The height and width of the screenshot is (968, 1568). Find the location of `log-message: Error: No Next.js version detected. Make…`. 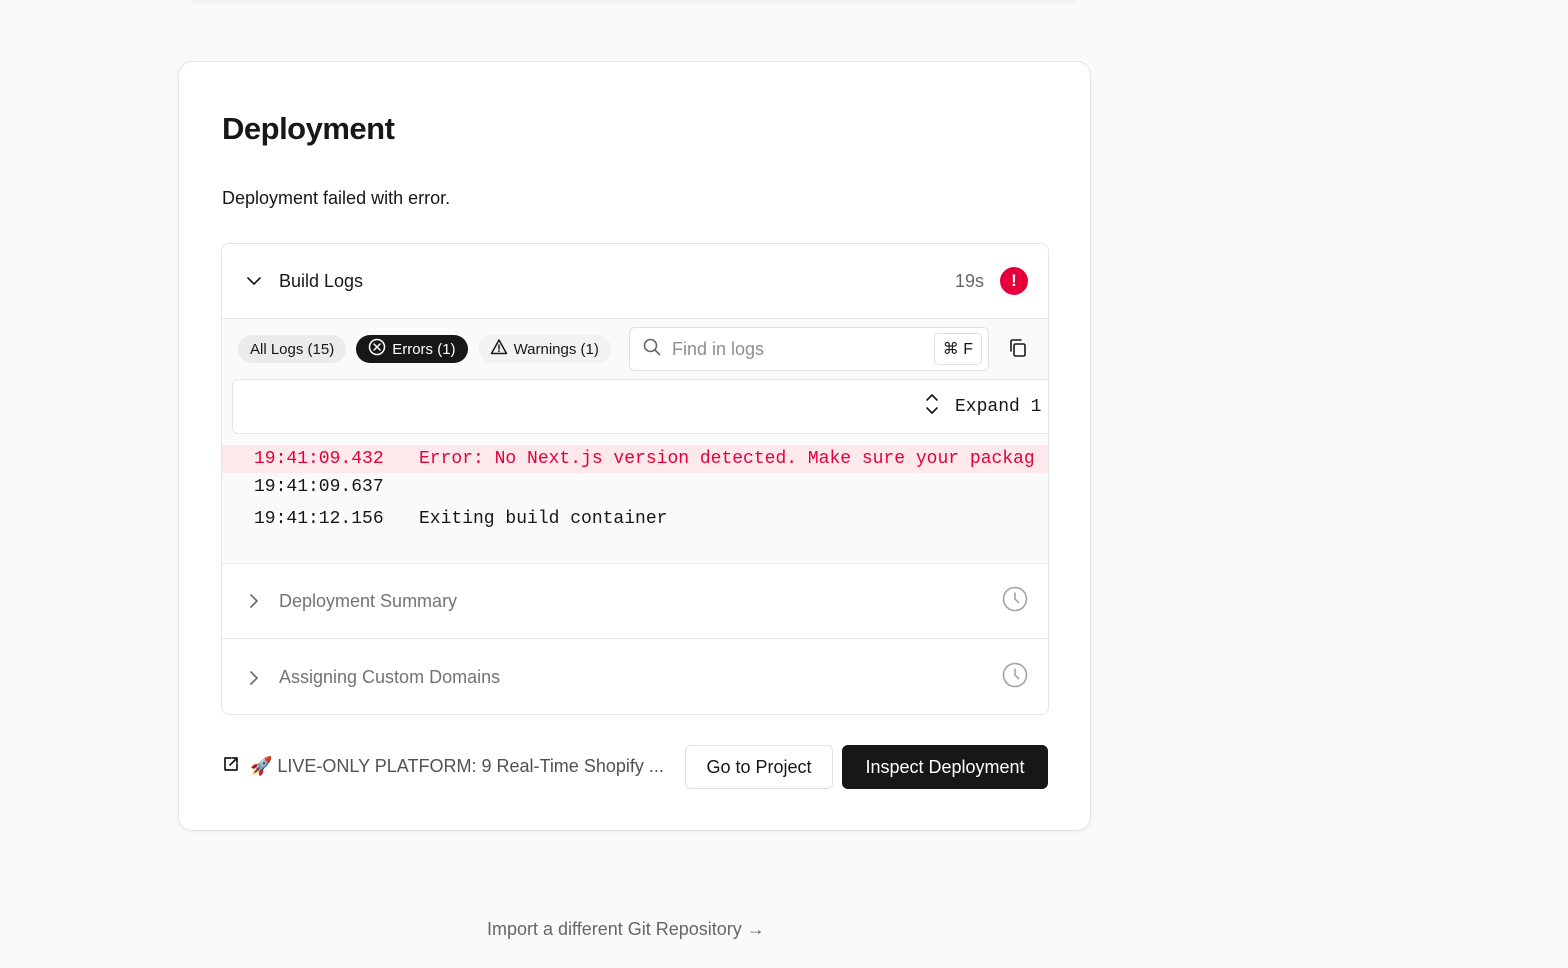

log-message: Error: No Next.js version detected. Make… is located at coordinates (727, 459).